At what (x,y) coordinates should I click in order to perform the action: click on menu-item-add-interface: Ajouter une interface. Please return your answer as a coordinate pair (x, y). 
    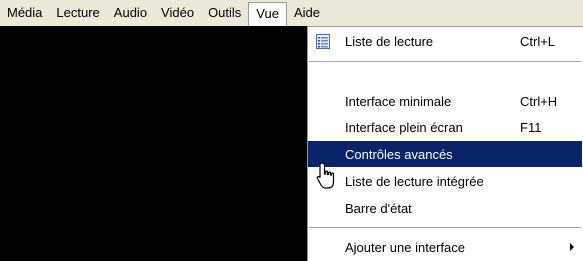
    Looking at the image, I should click on (445, 247).